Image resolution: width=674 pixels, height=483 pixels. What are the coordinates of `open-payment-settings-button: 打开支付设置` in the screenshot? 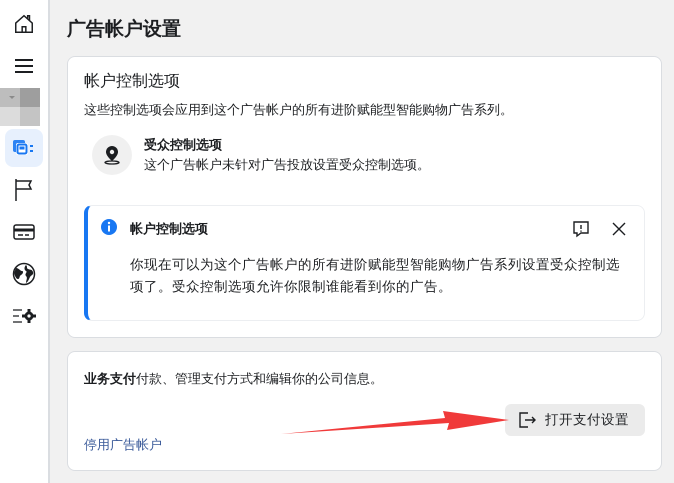 It's located at (575, 420).